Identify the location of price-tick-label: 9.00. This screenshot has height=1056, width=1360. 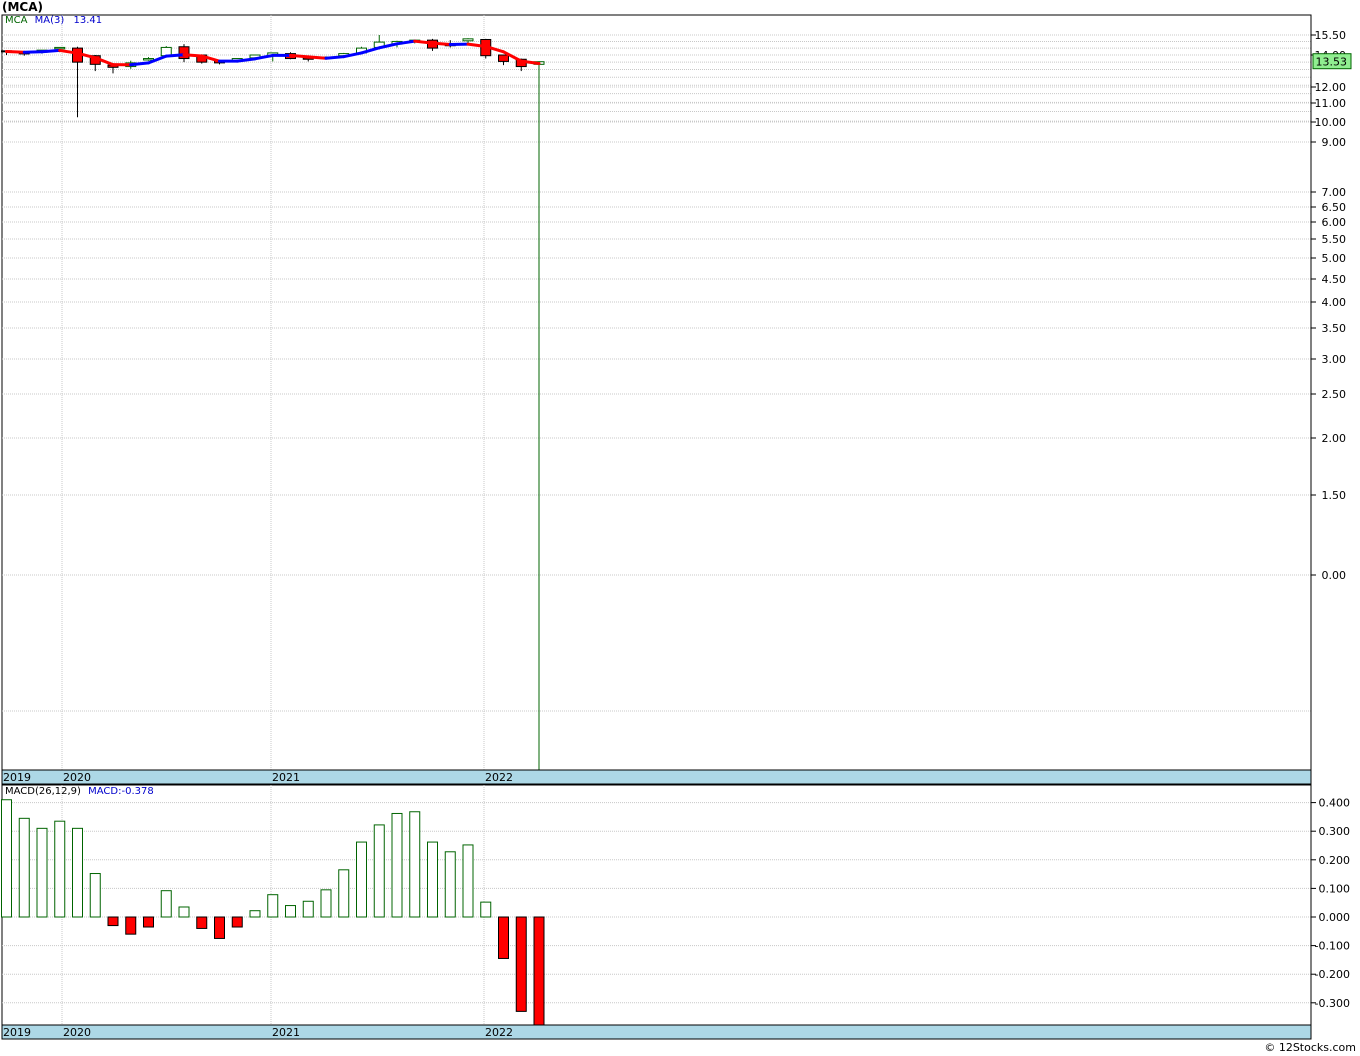
(1334, 142).